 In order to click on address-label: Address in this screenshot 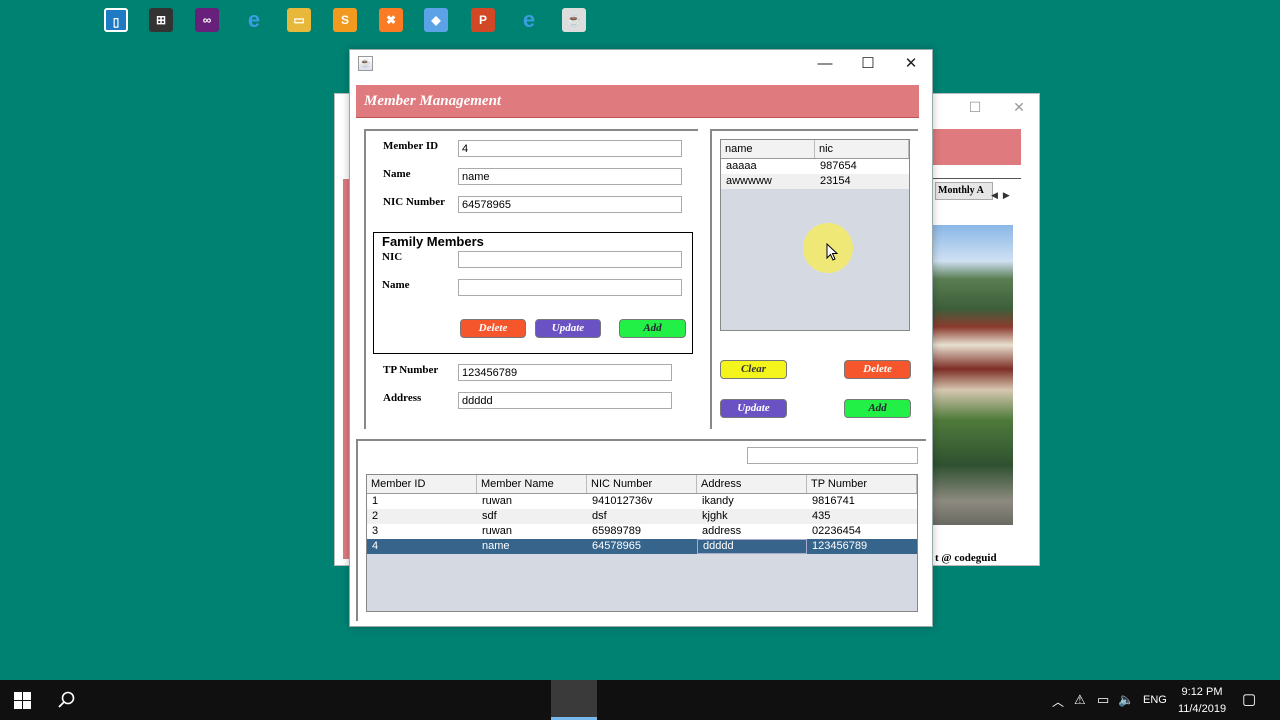, I will do `click(402, 398)`.